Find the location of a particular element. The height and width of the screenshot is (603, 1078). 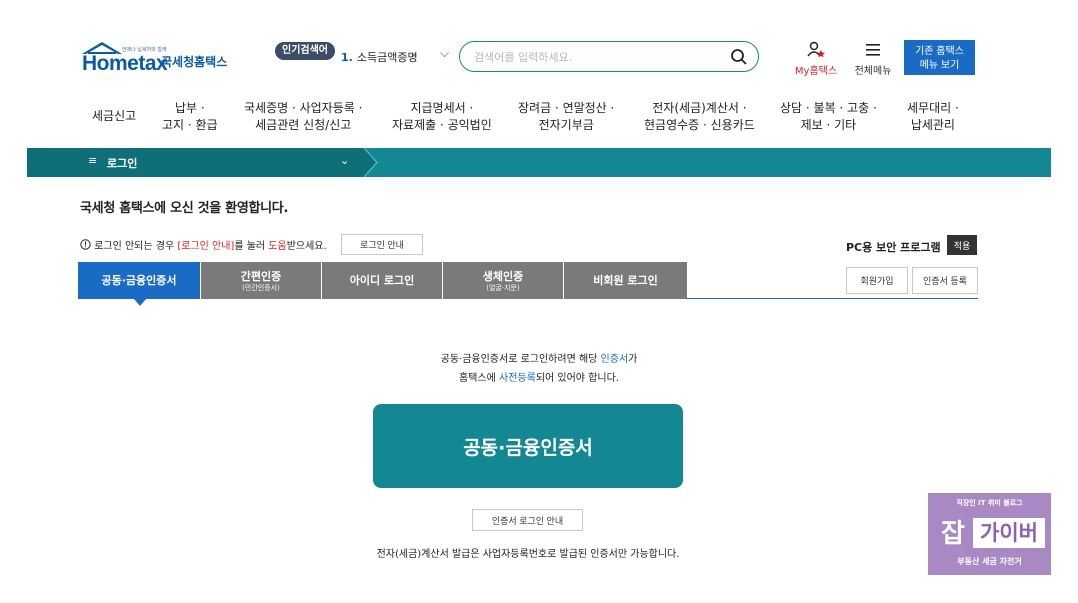

search-input is located at coordinates (599, 57).